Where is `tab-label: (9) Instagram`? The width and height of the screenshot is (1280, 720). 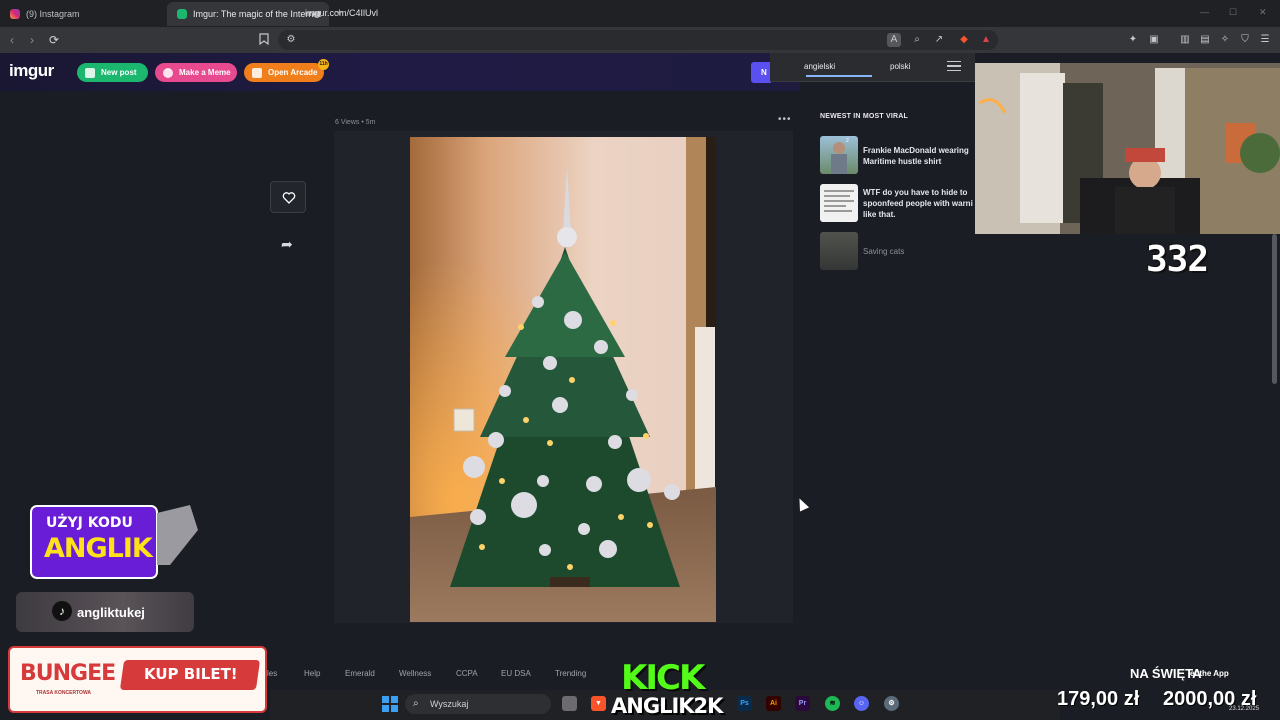 tab-label: (9) Instagram is located at coordinates (53, 14).